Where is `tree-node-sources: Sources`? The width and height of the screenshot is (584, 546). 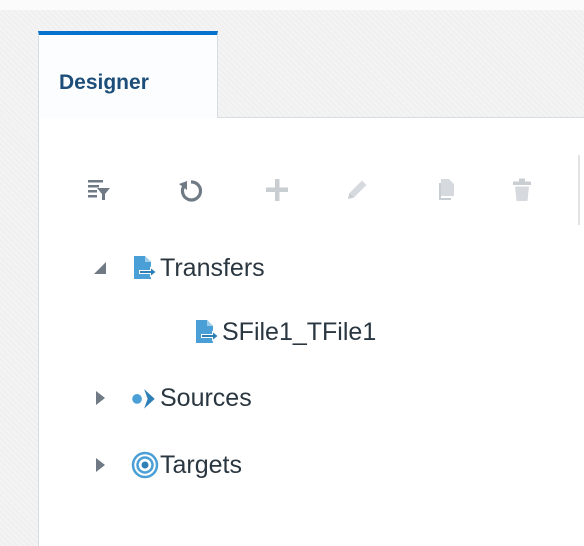 tree-node-sources: Sources is located at coordinates (172, 398).